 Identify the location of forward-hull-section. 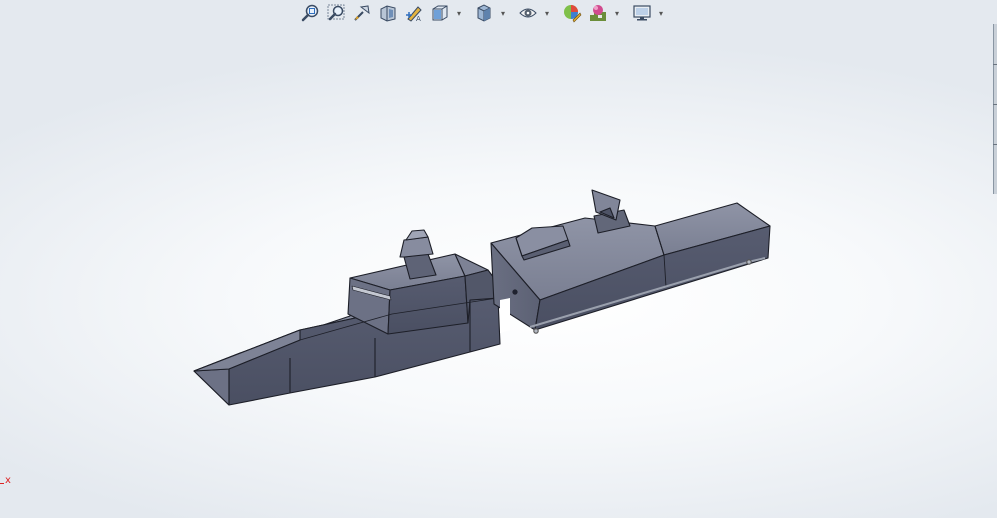
(347, 317).